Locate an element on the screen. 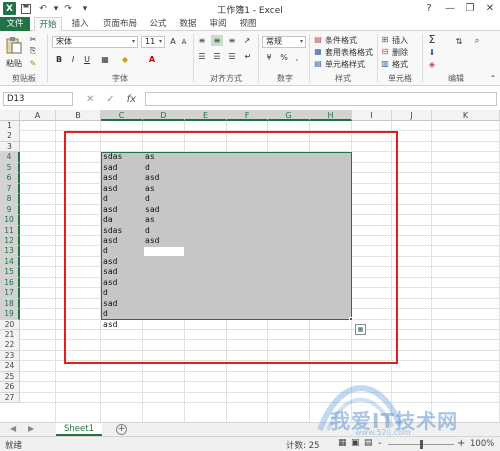  row-header-23: 23 is located at coordinates (10, 356).